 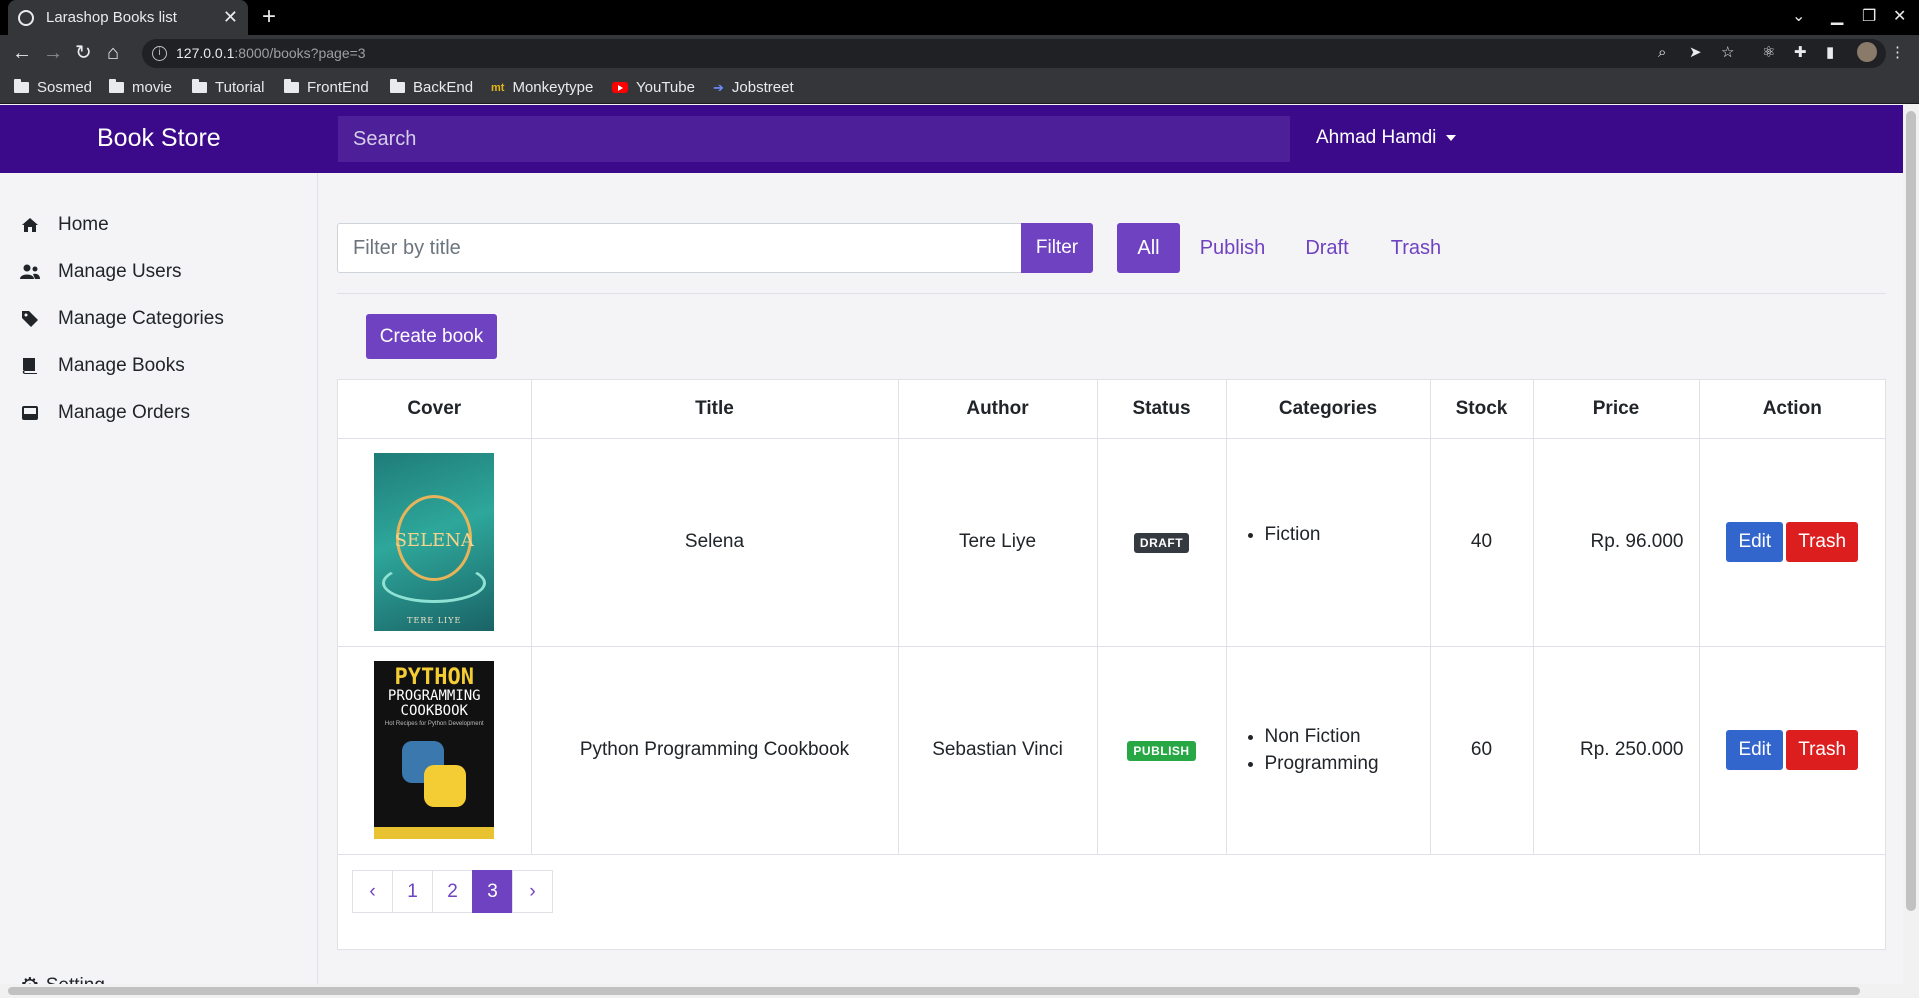 I want to click on filter-button: Filter, so click(x=1057, y=248).